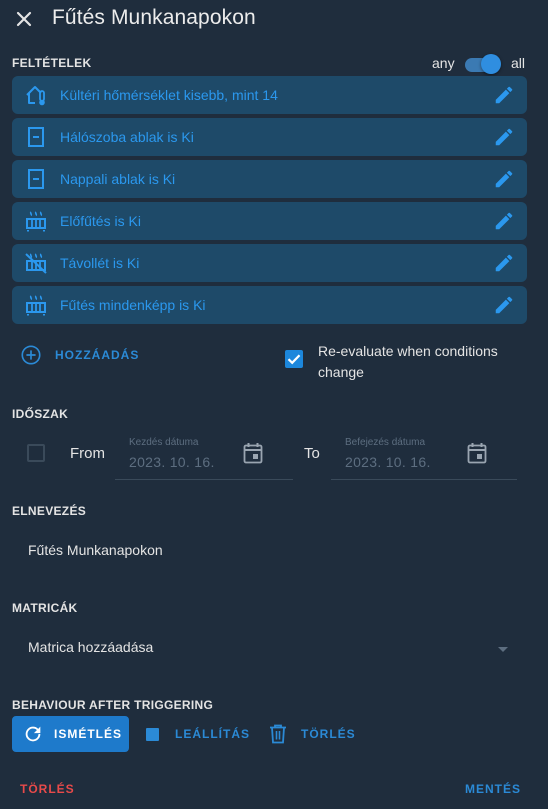 The image size is (548, 809). I want to click on tags-section-label: MATRICÁK, so click(45, 608).